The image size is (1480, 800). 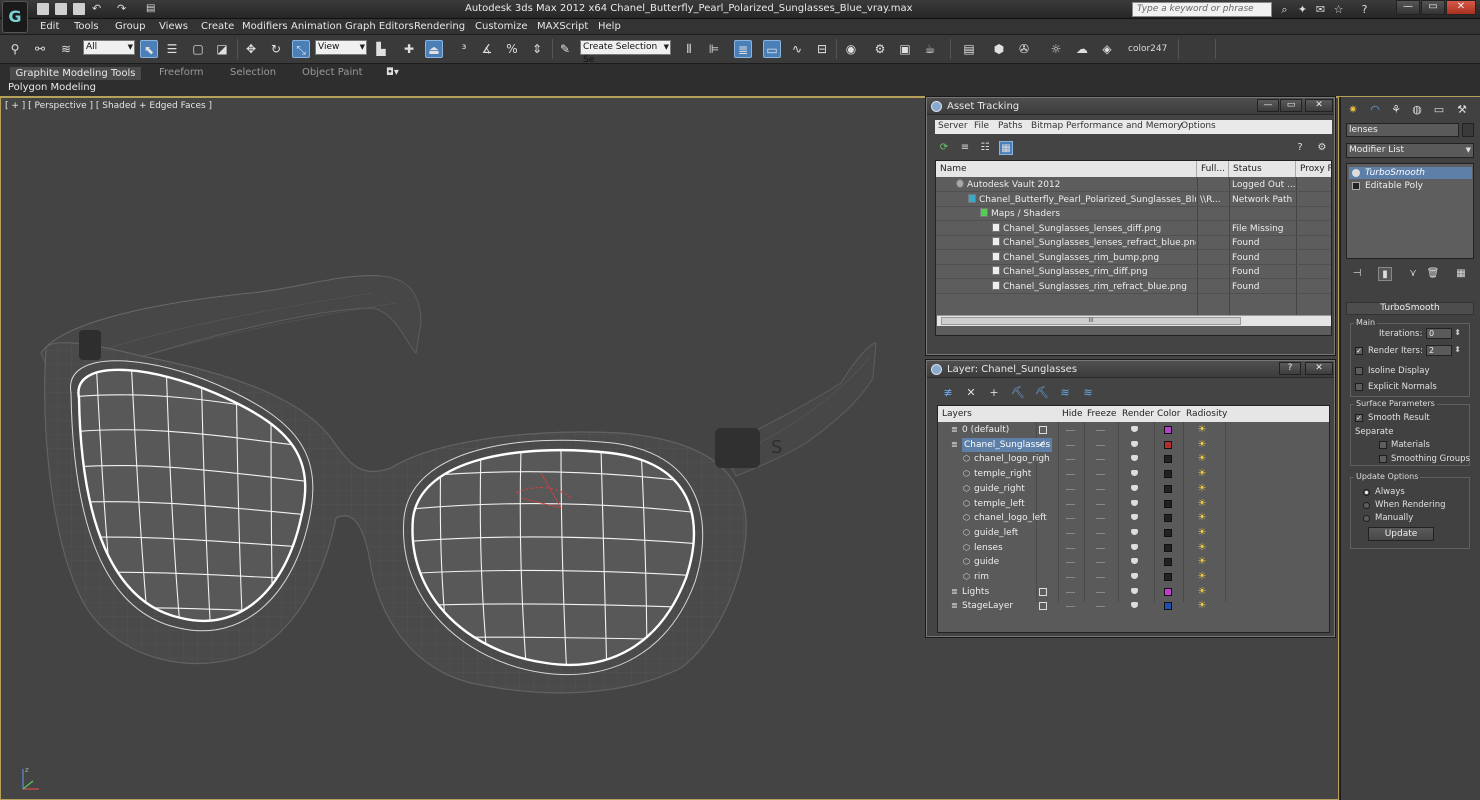 I want to click on layer-row: ⬡ chanel_logo_righ ☀, so click(x=1133, y=459).